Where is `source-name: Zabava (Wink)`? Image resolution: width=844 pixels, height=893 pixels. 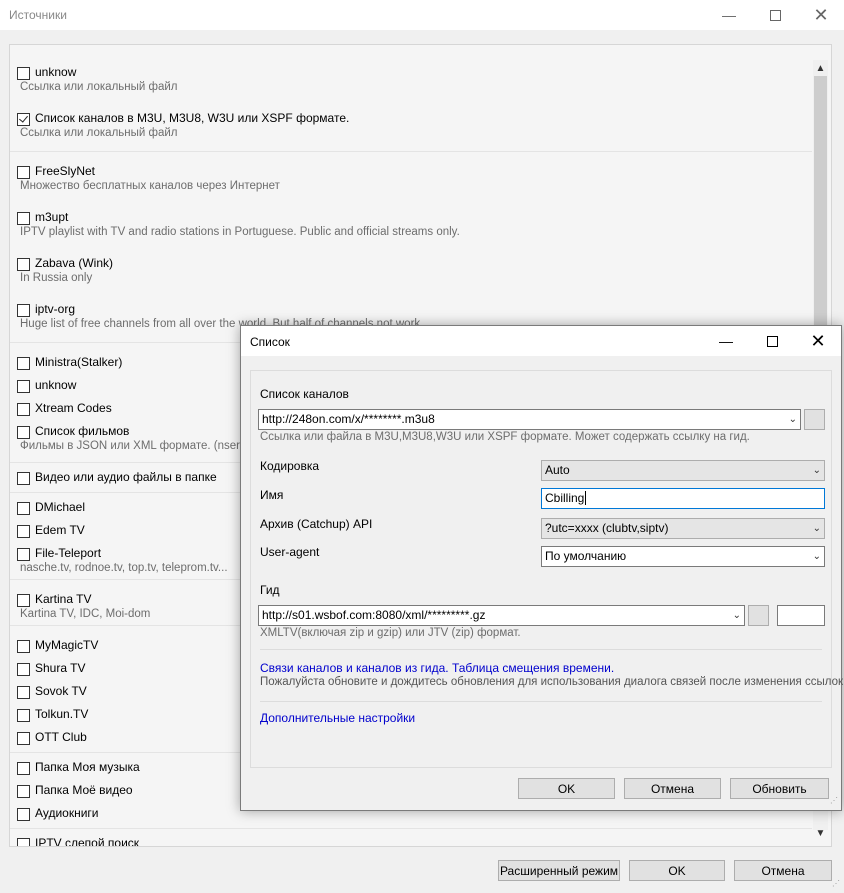 source-name: Zabava (Wink) is located at coordinates (74, 263).